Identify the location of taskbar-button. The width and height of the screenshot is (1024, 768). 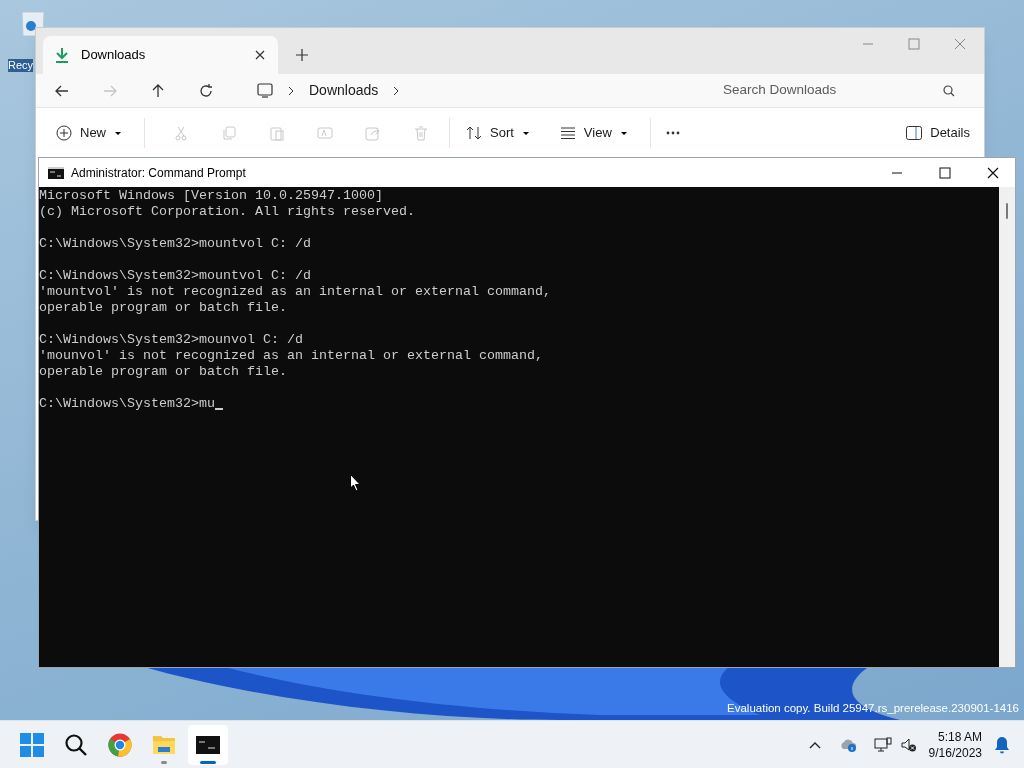
(208, 744).